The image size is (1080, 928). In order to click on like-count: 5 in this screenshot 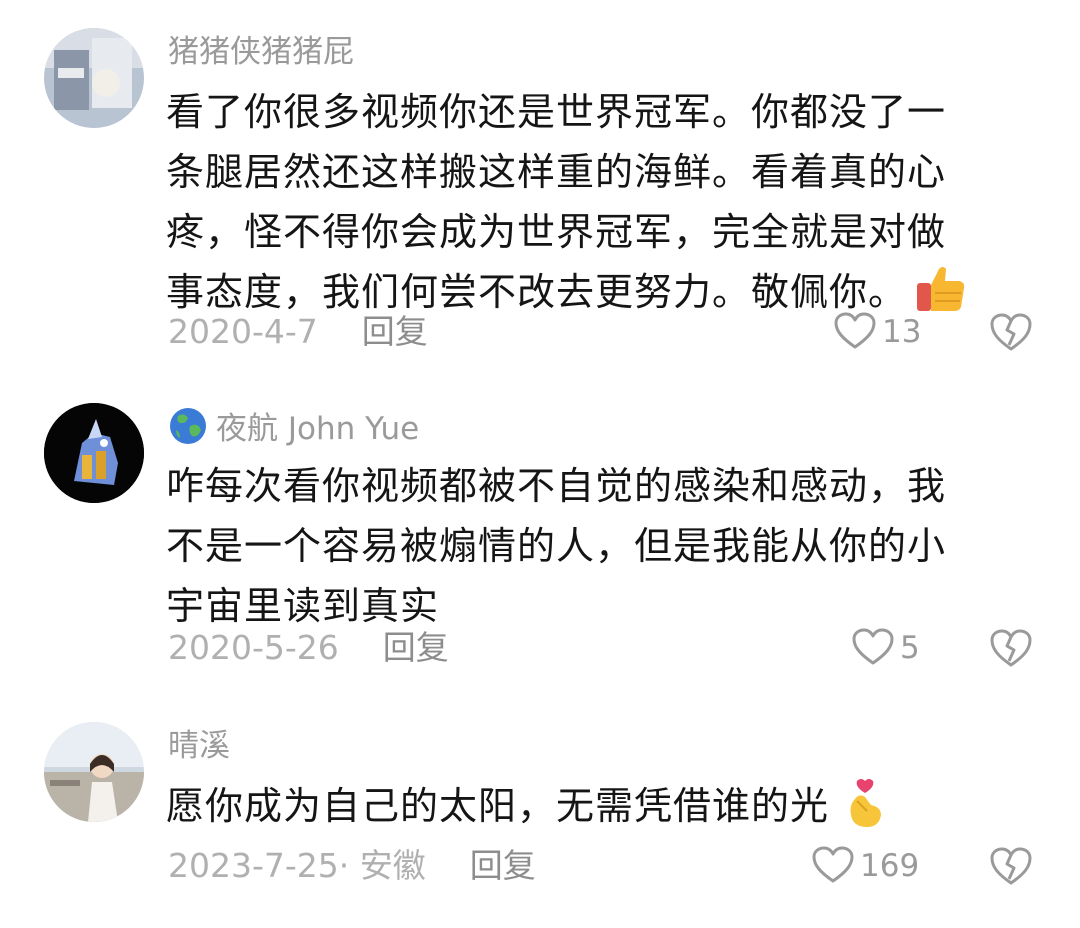, I will do `click(910, 648)`.